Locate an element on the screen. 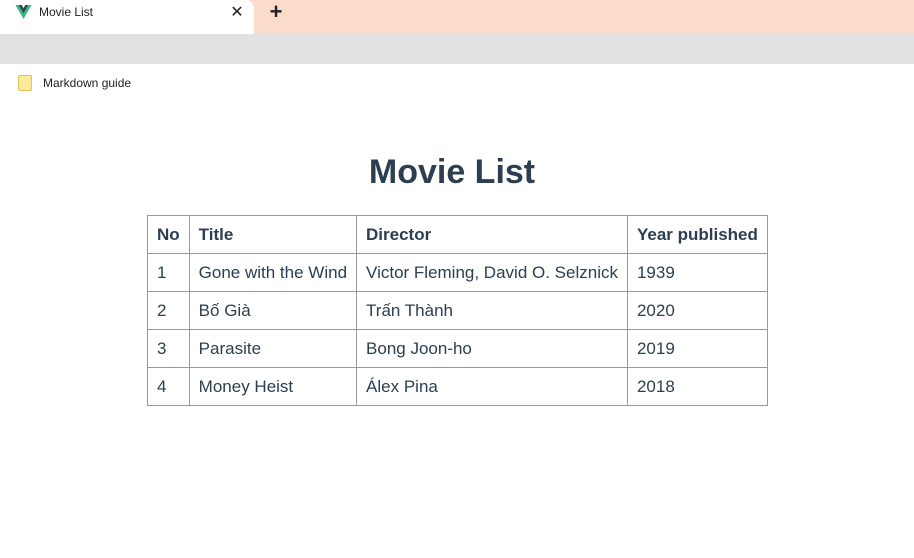 The width and height of the screenshot is (914, 558). header-no: No is located at coordinates (168, 234).